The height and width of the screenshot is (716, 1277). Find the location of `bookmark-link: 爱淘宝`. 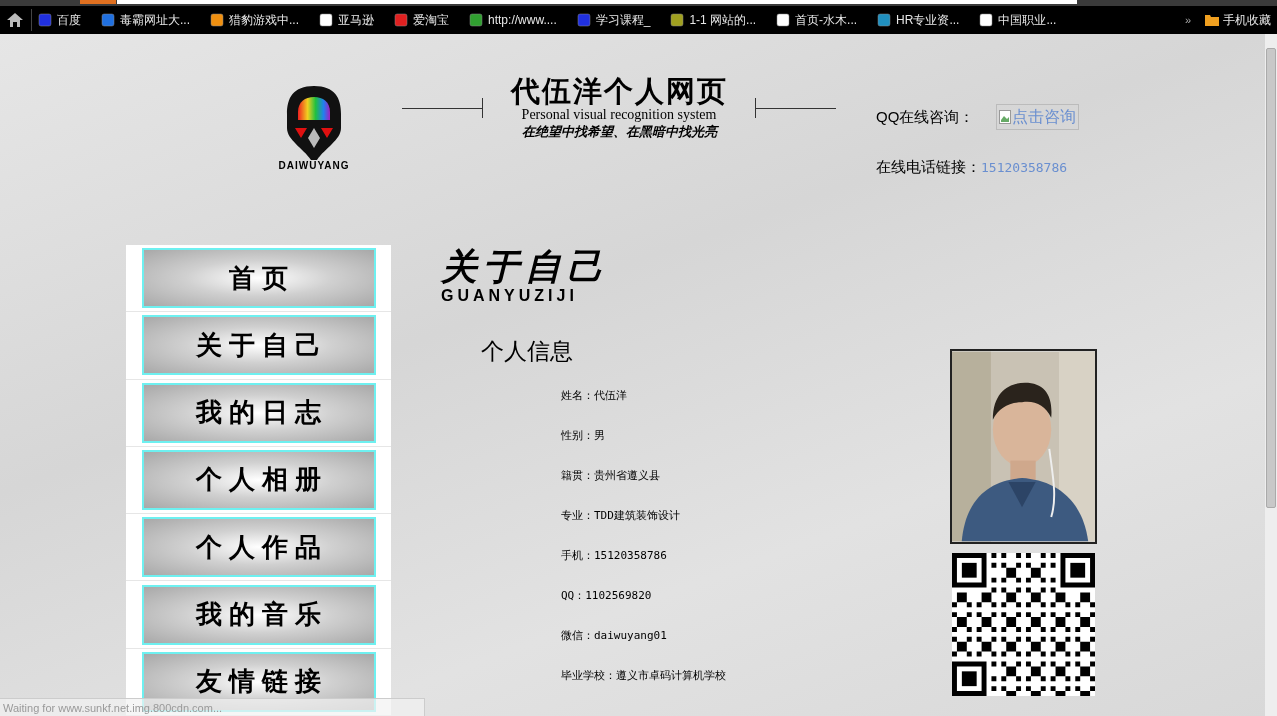

bookmark-link: 爱淘宝 is located at coordinates (431, 20).